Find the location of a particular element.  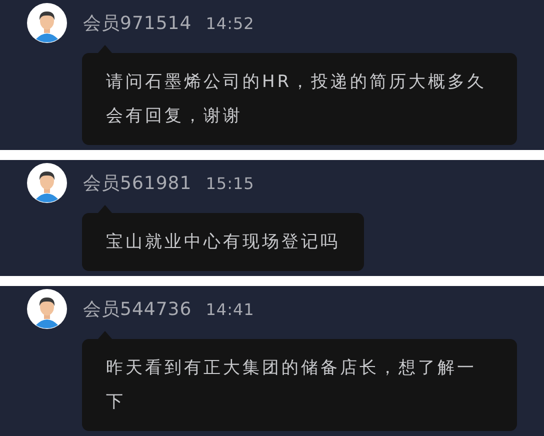

message-time: 14:52 is located at coordinates (230, 23).